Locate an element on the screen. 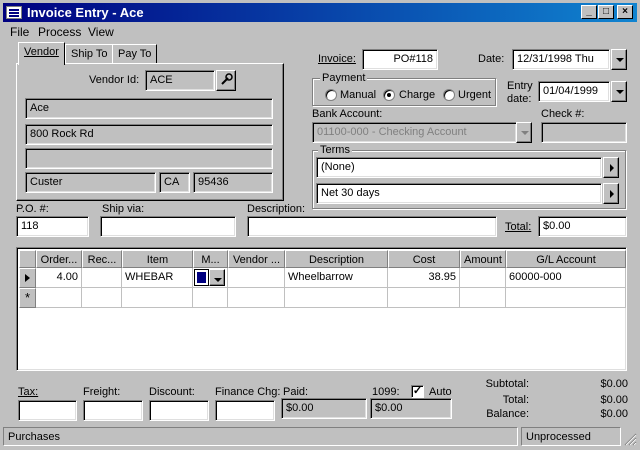  auto-1099-checkbox: ✓ is located at coordinates (417, 391).